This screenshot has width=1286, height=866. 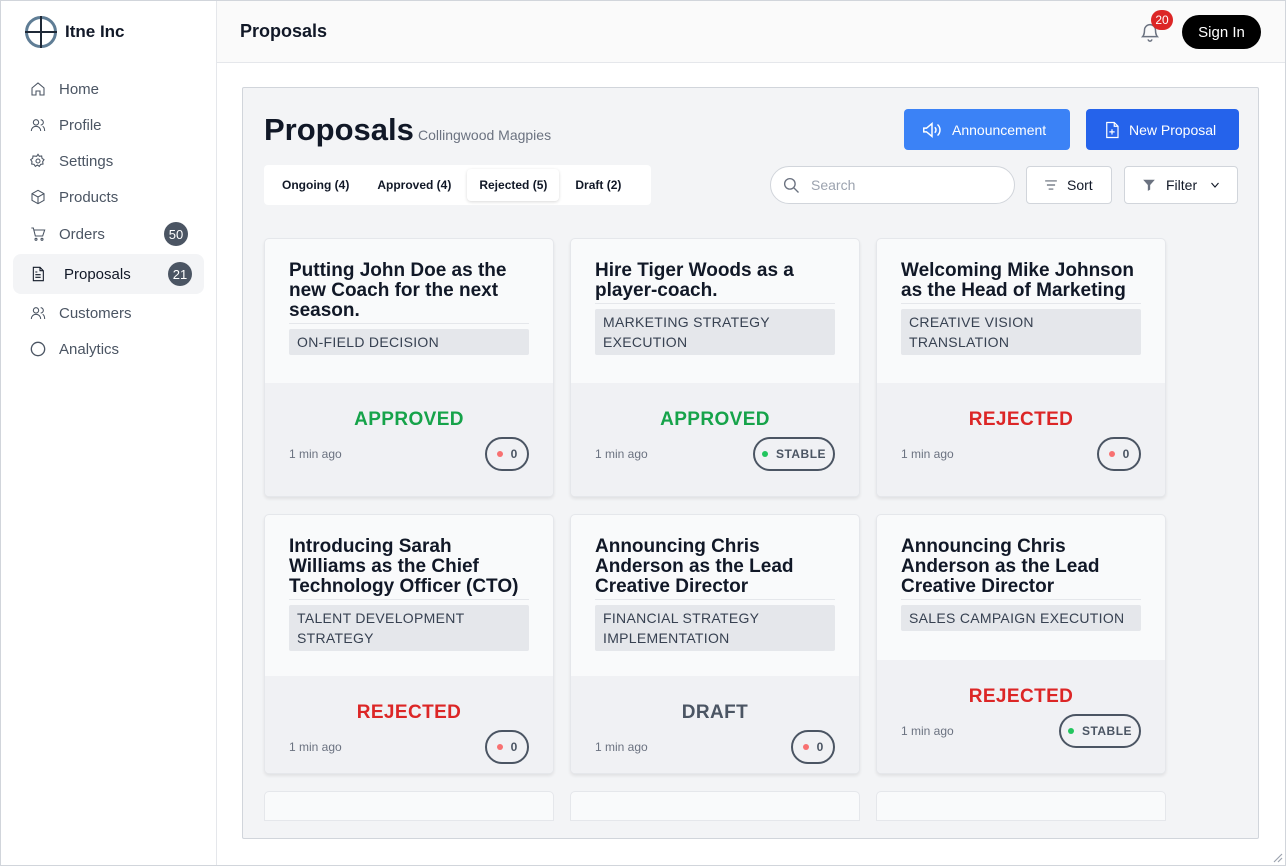 I want to click on sidebar-item-orders: Orders 50, so click(x=108, y=234).